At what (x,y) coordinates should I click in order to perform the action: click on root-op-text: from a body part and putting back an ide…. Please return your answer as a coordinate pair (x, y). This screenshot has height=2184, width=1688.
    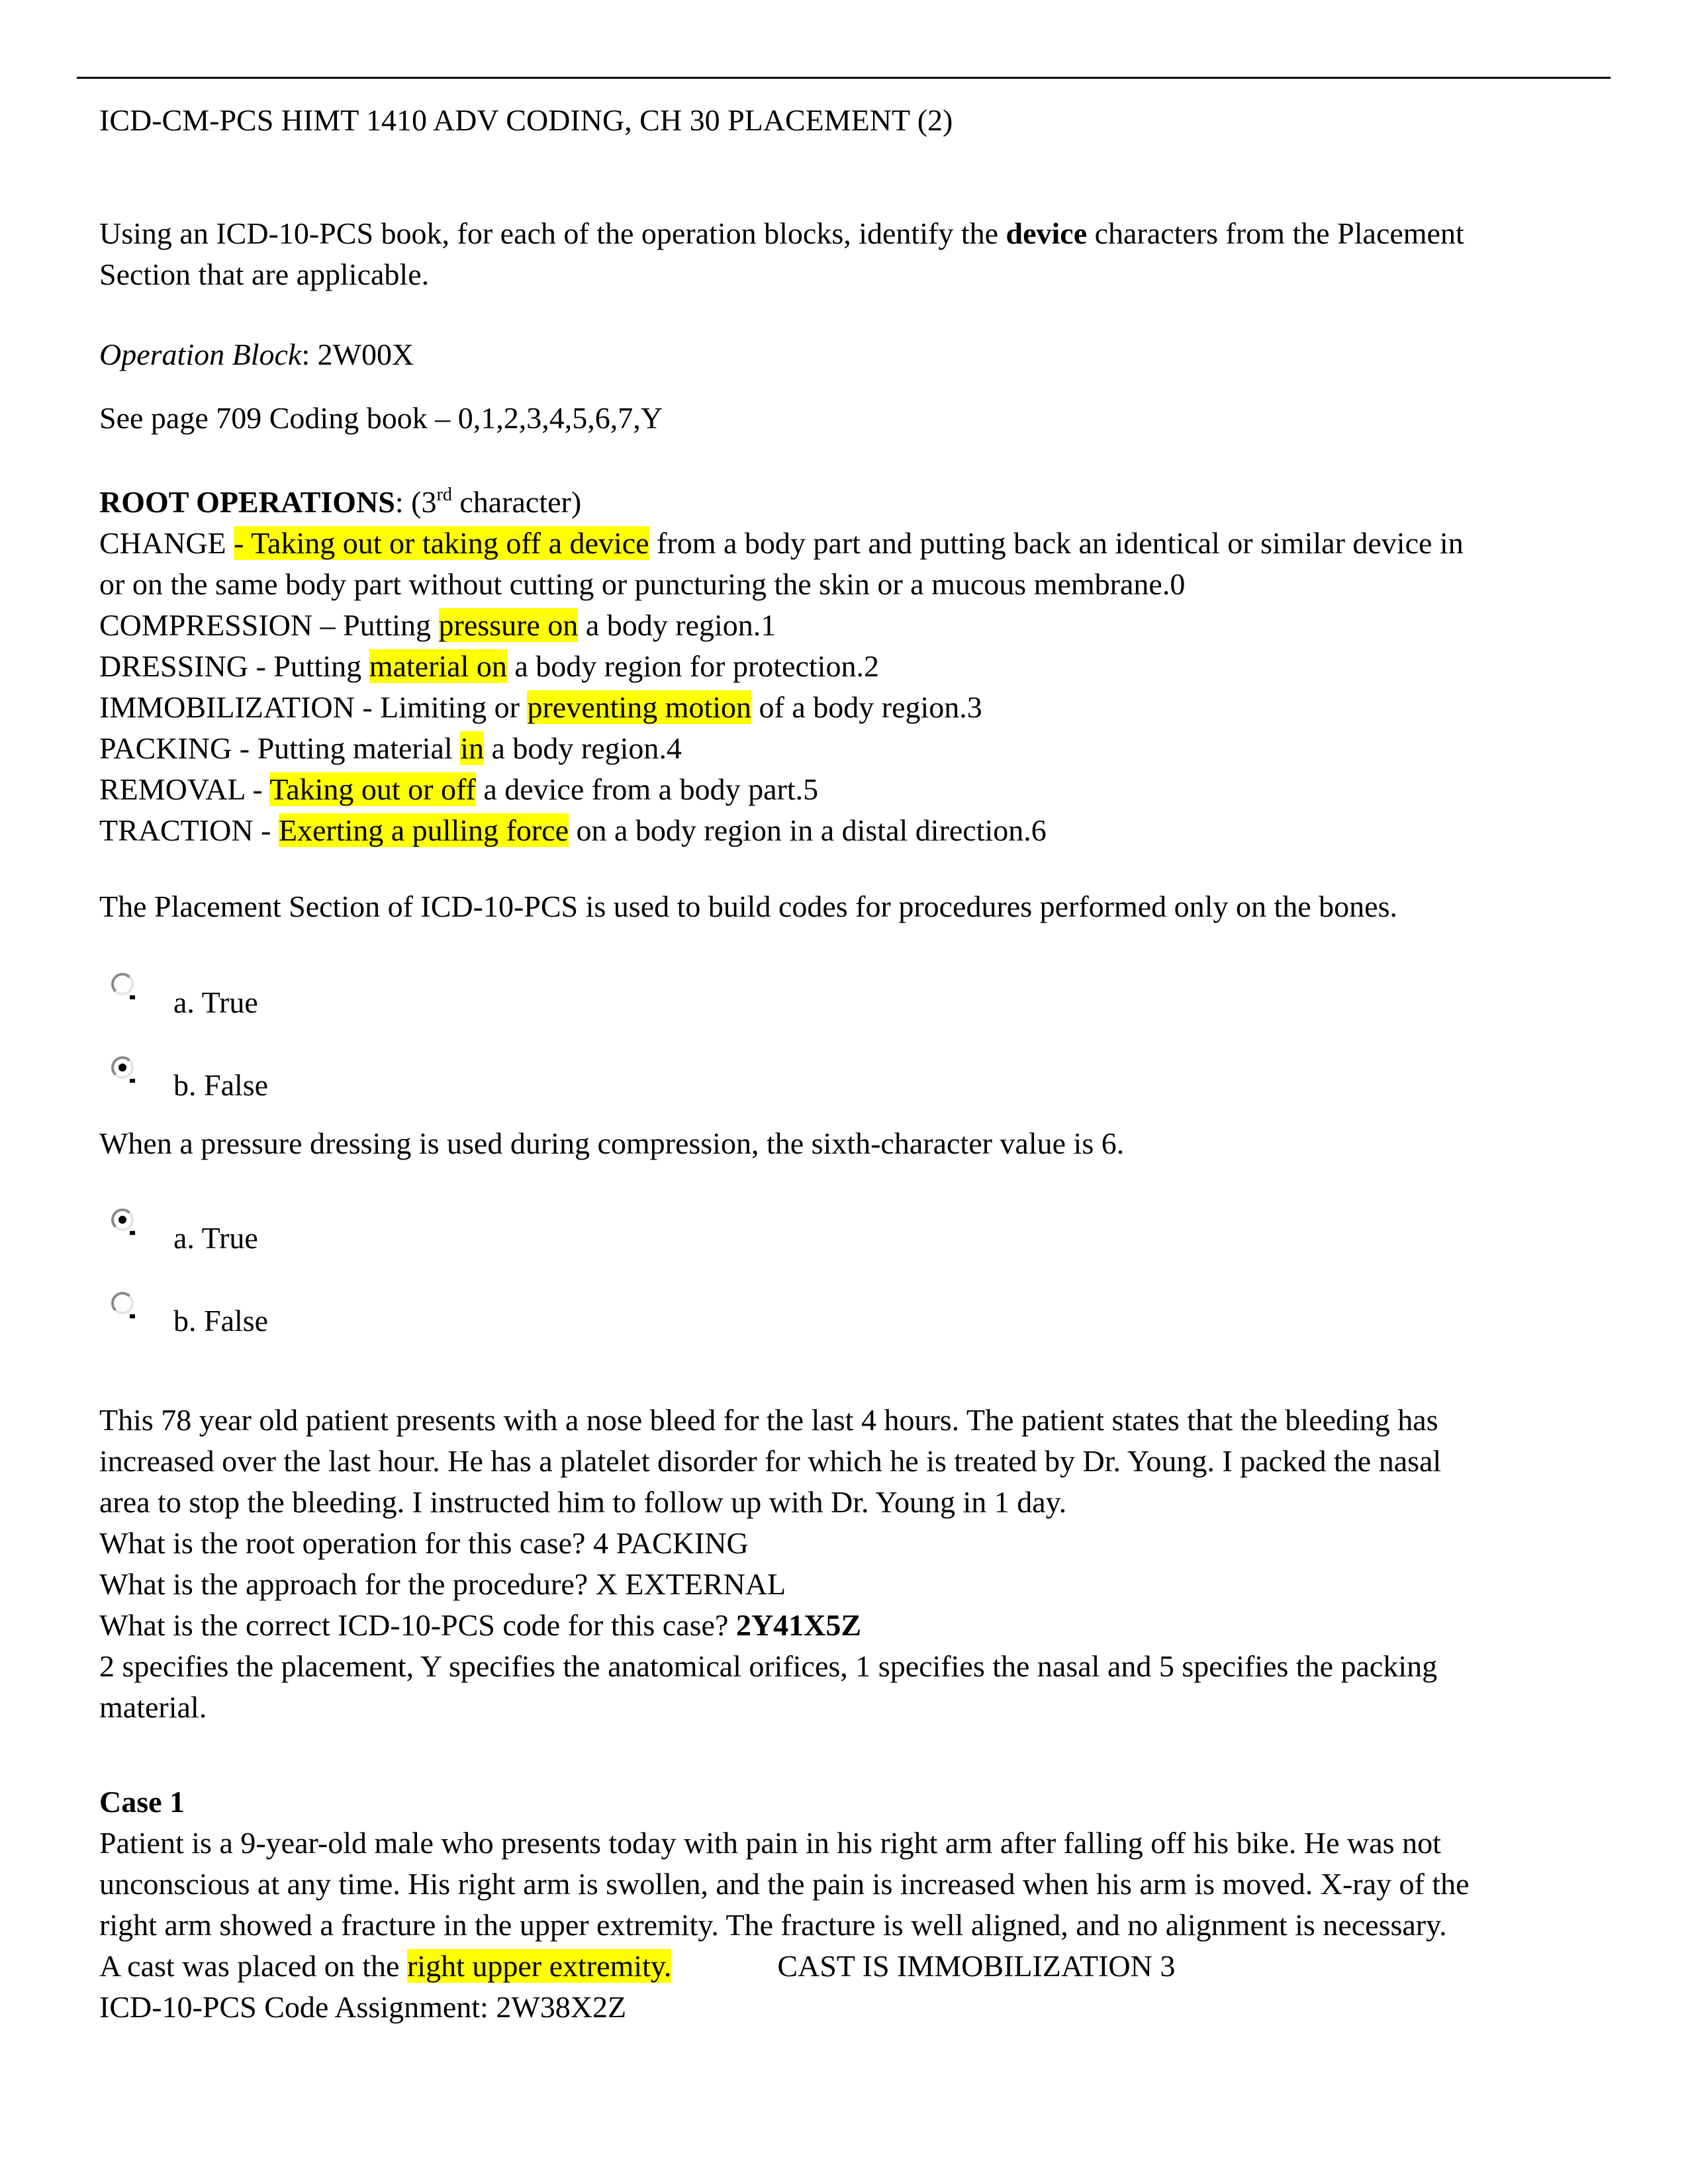
    Looking at the image, I should click on (1056, 543).